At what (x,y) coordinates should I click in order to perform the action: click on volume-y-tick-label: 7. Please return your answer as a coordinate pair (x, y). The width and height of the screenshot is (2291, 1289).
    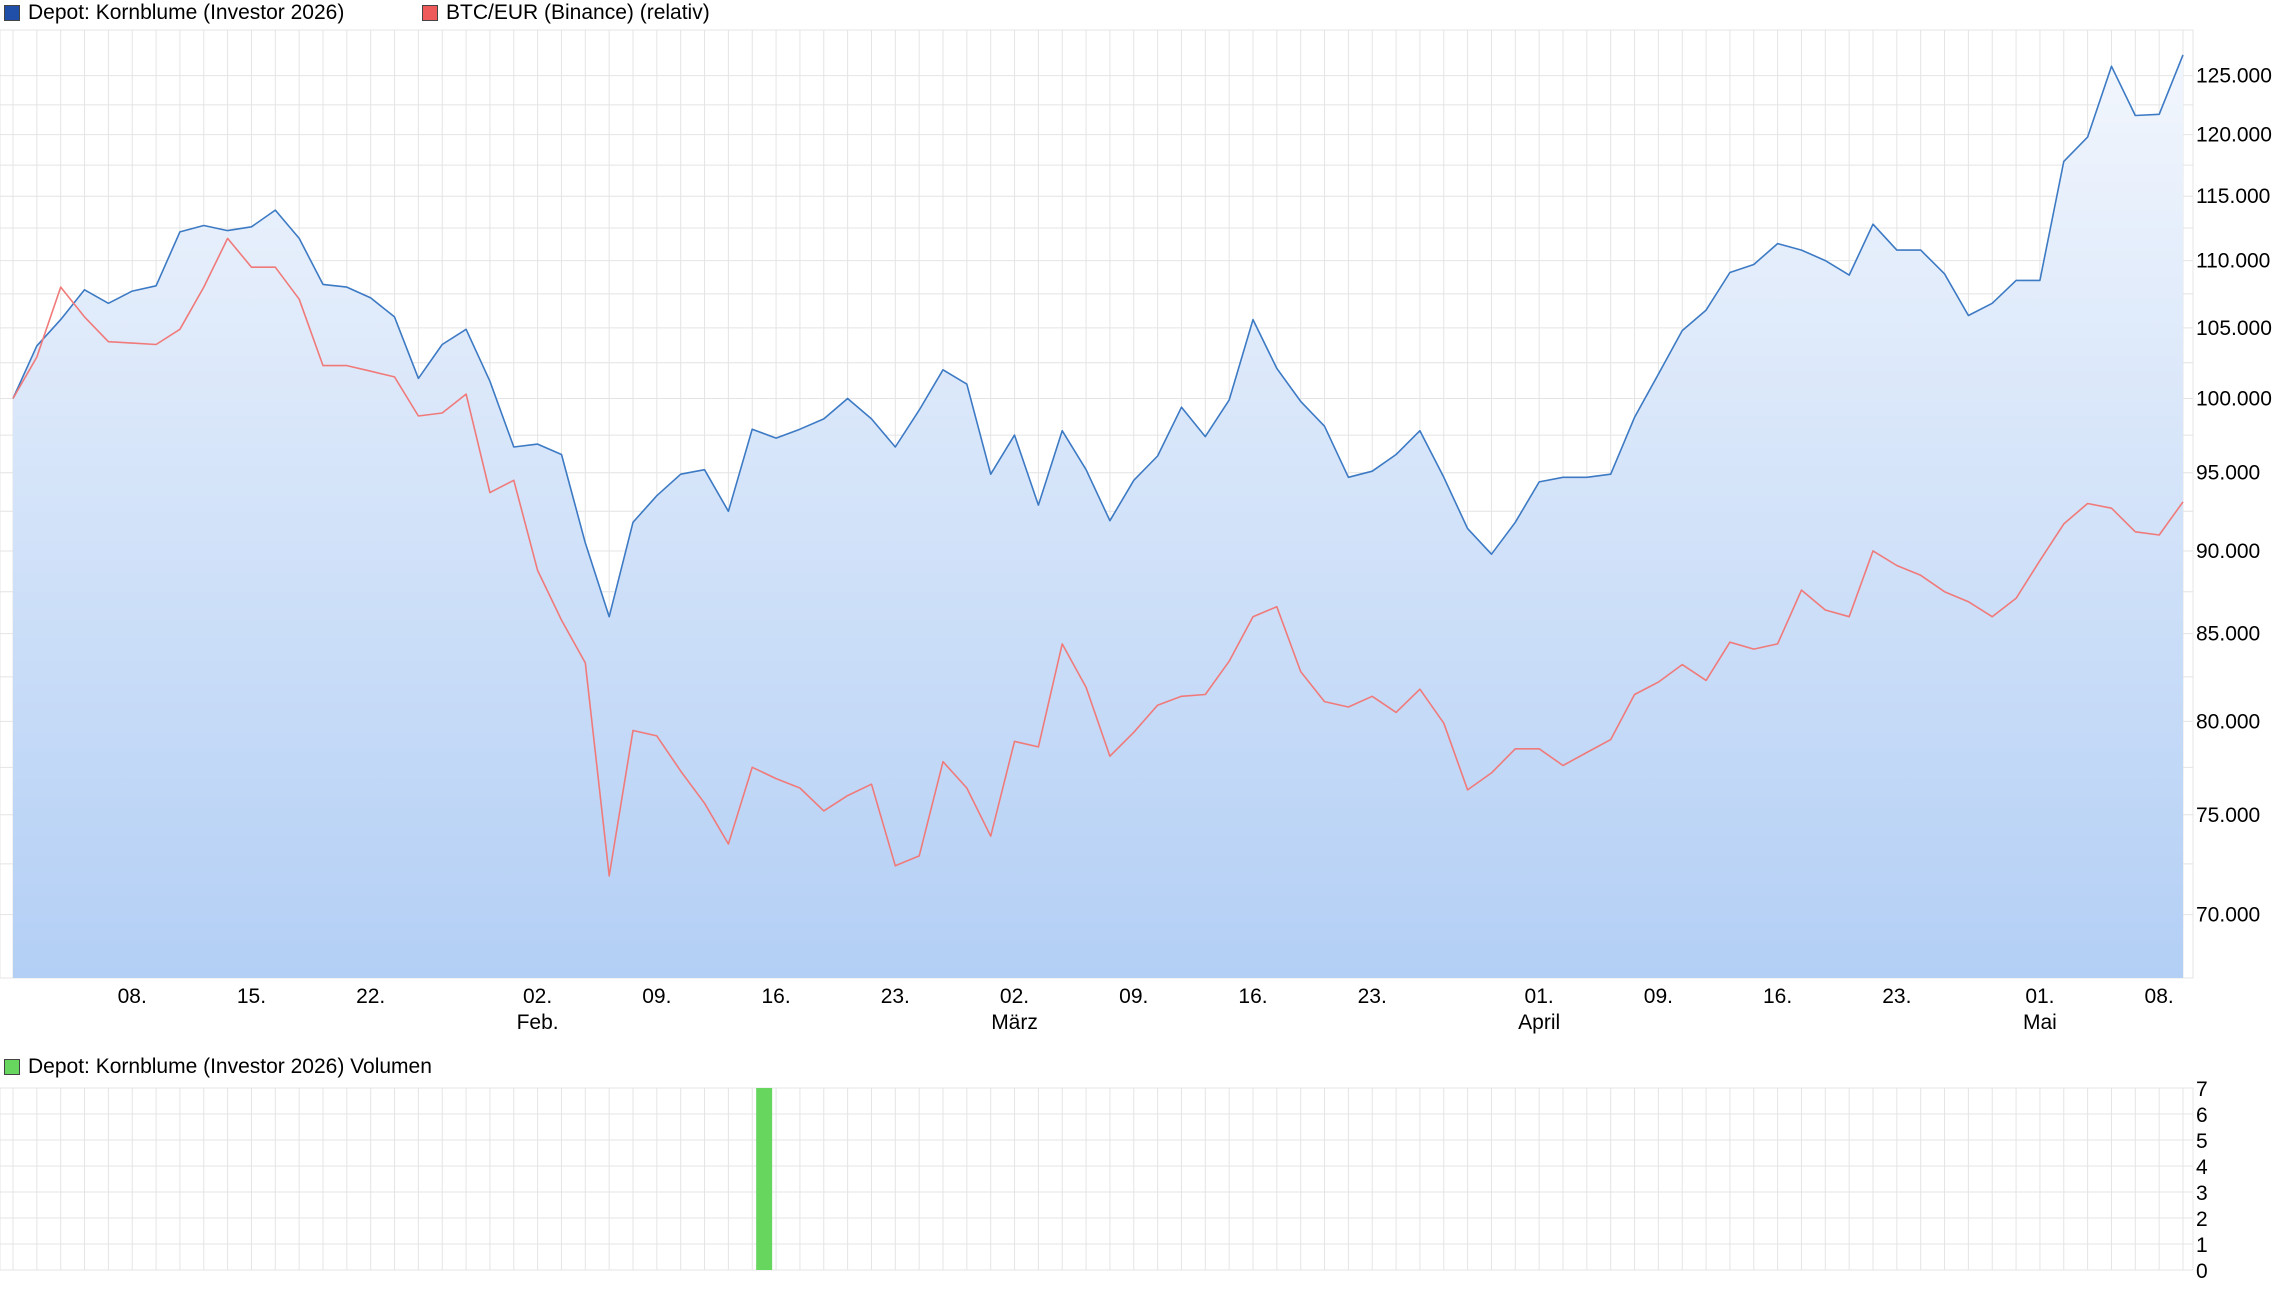
    Looking at the image, I should click on (2202, 1089).